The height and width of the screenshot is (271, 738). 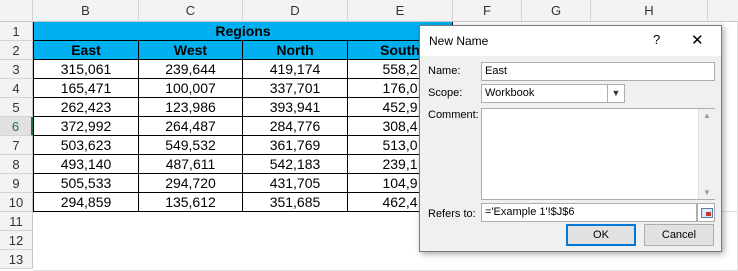 I want to click on row-header-7: 7, so click(x=16, y=145).